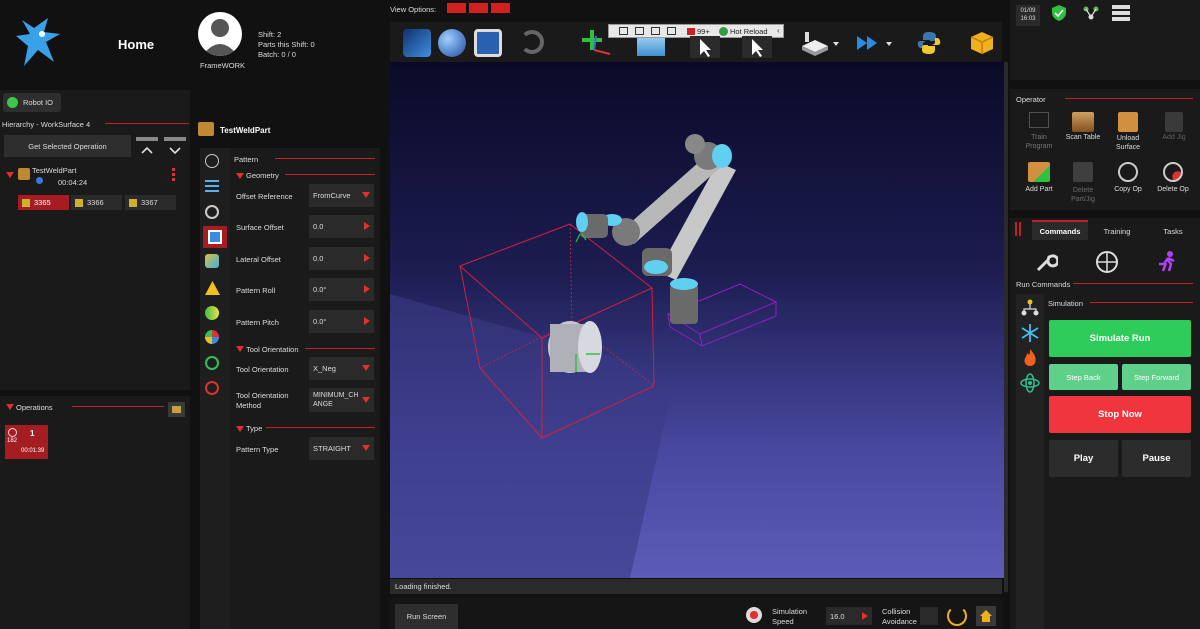 The width and height of the screenshot is (1200, 629). I want to click on python-icon, so click(929, 43).